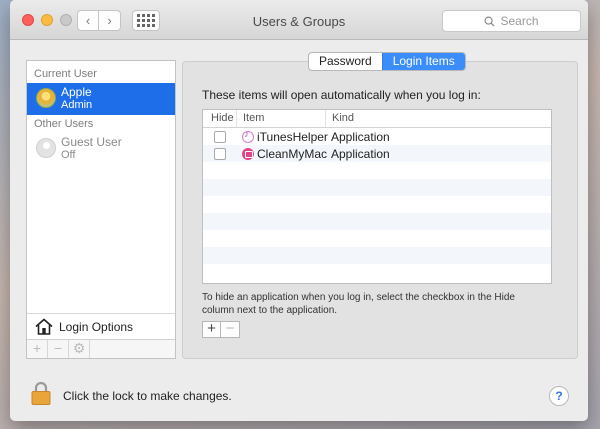 The image size is (600, 429). Describe the element at coordinates (147, 396) in the screenshot. I see `lock-message: Click the lock to make changes.` at that location.